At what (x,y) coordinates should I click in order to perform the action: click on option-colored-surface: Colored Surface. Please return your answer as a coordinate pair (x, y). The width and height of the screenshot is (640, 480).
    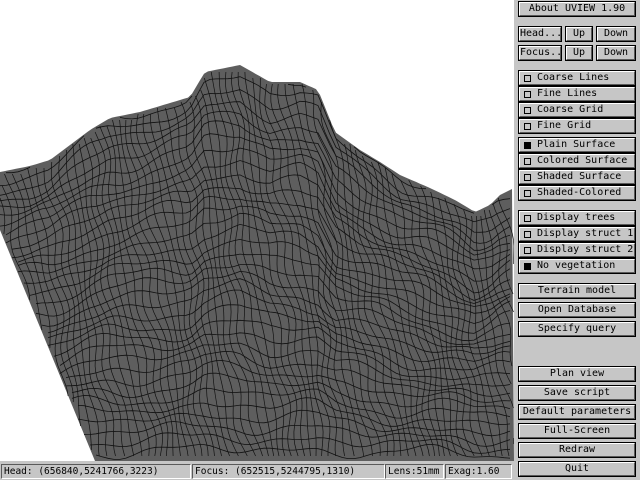
    Looking at the image, I should click on (577, 161).